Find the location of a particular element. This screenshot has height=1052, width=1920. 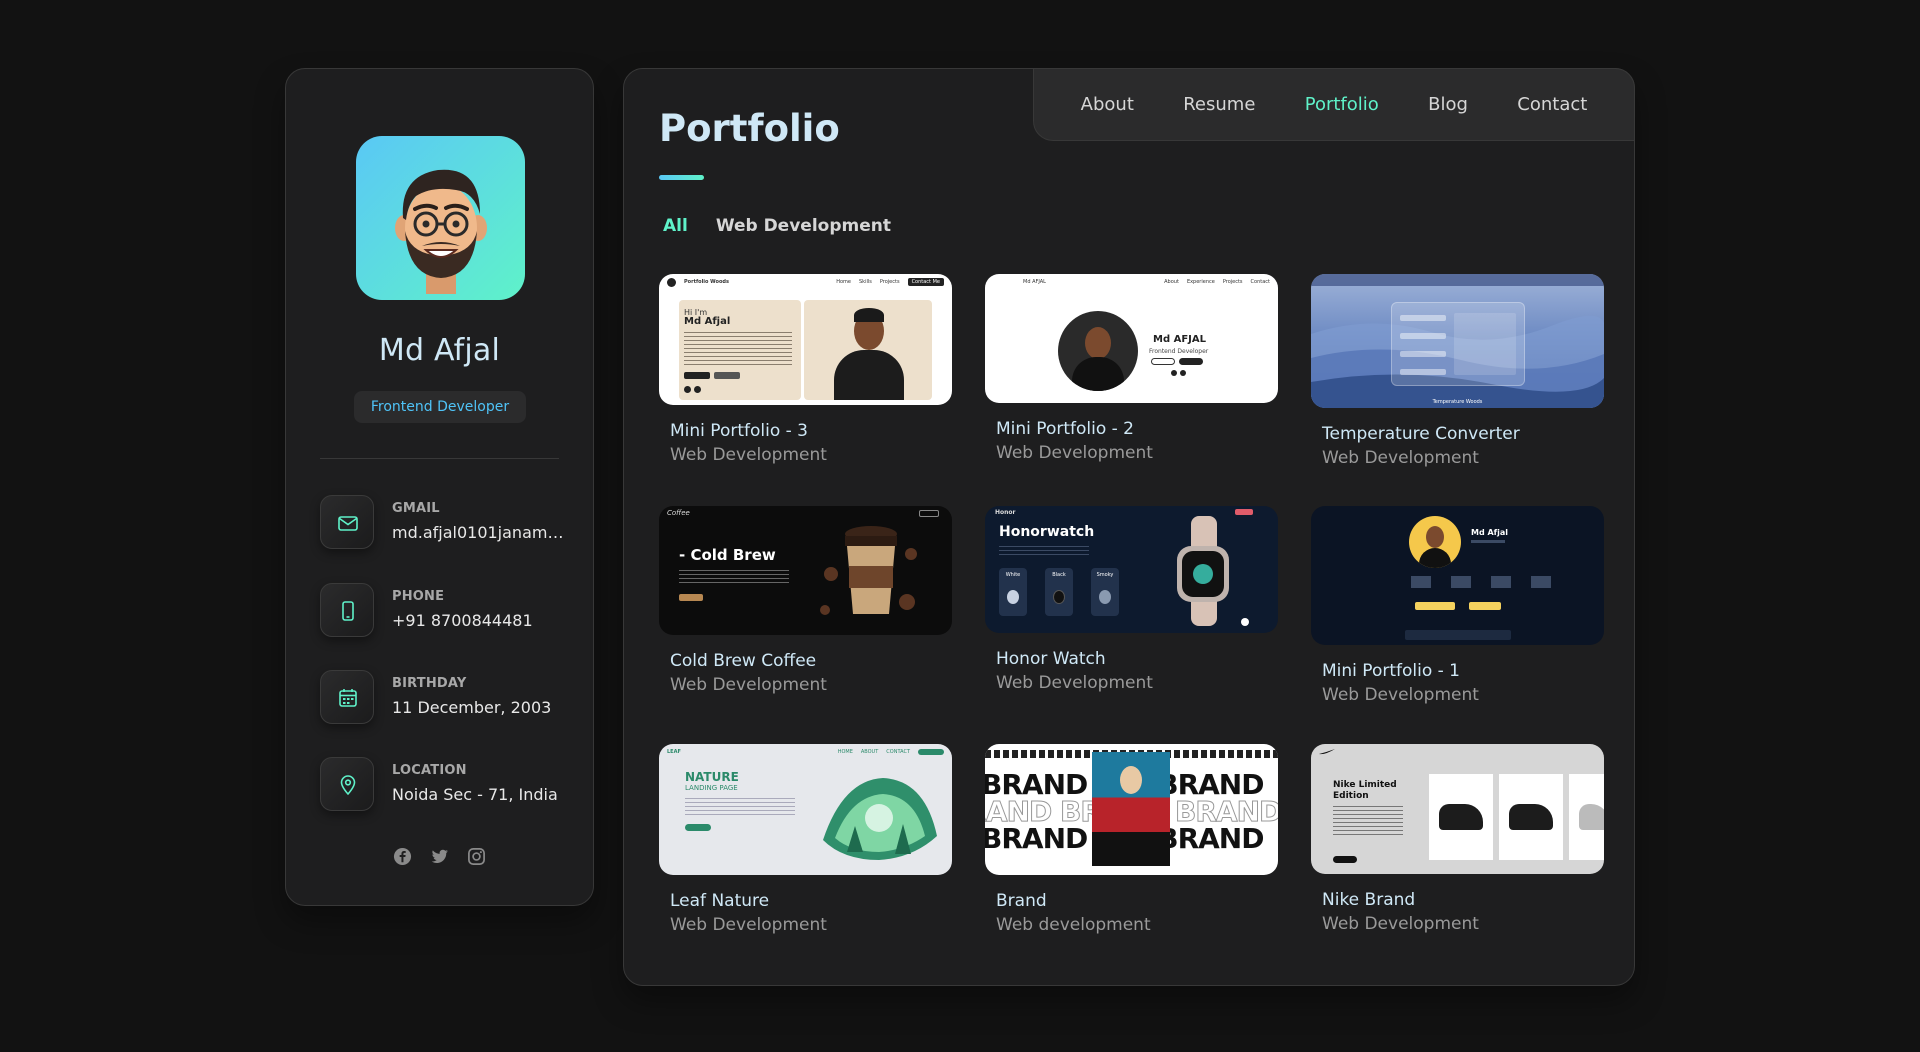

thumb-cta: Contact Me is located at coordinates (925, 282).